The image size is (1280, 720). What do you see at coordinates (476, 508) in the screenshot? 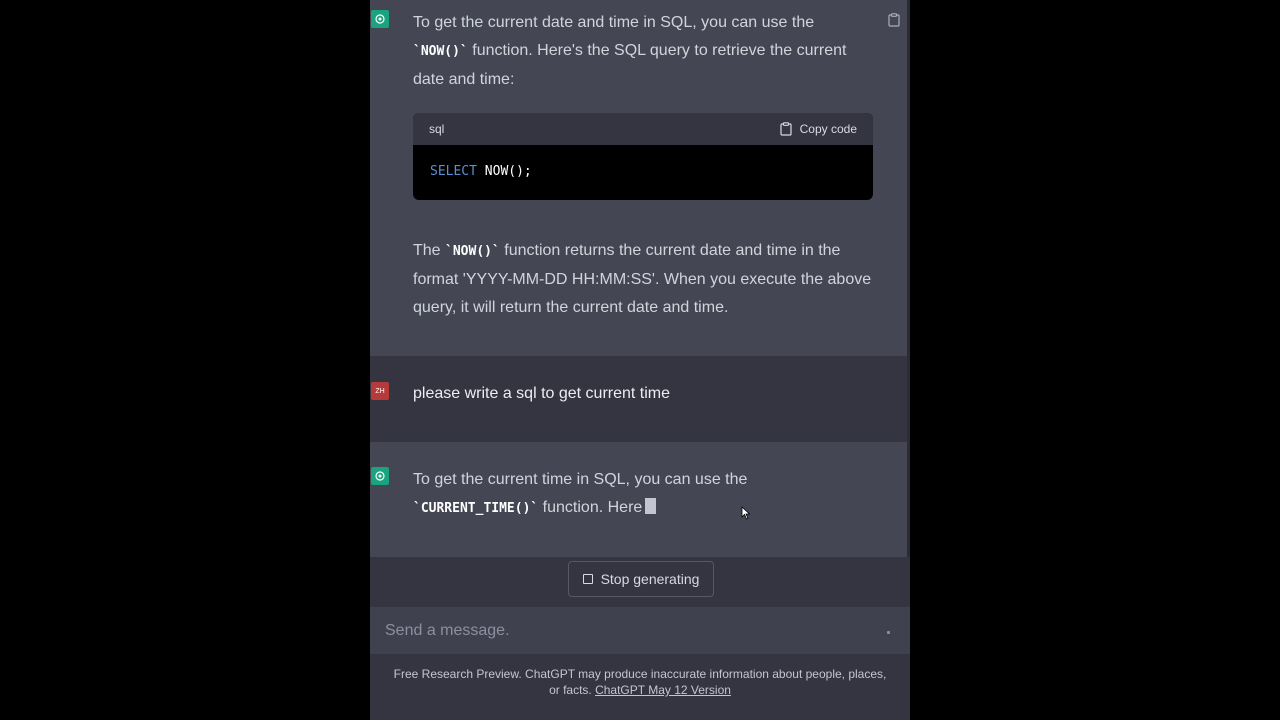
I see `inline-code: `CURRENT_TIME()`` at bounding box center [476, 508].